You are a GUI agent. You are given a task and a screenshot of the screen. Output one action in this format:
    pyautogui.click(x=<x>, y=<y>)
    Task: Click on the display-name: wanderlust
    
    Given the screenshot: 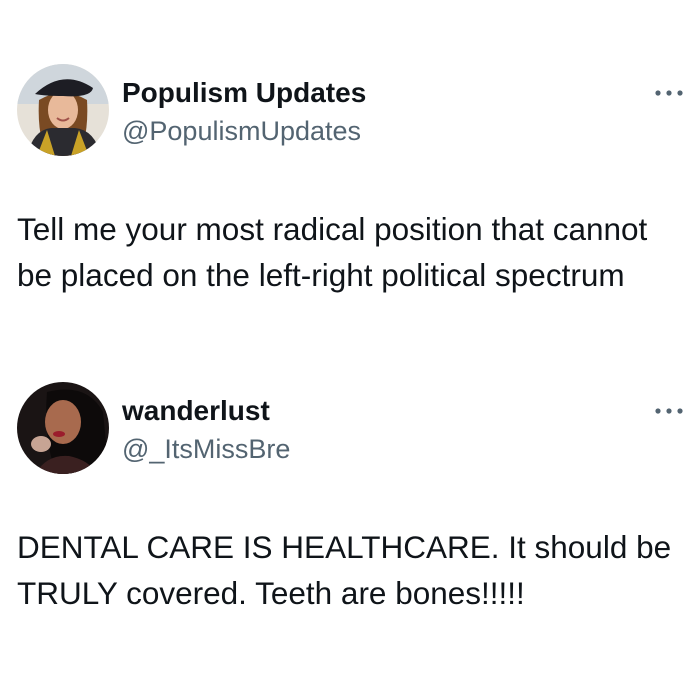 What is the action you would take?
    pyautogui.click(x=196, y=411)
    